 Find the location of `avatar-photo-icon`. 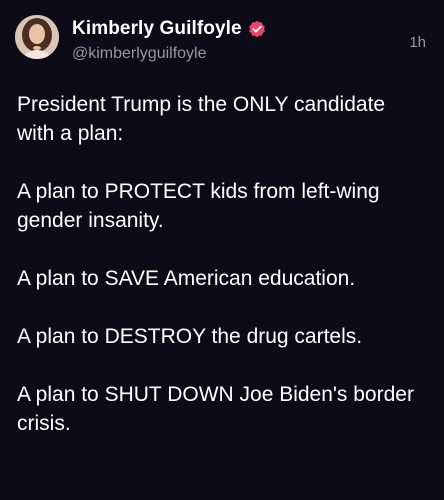

avatar-photo-icon is located at coordinates (37, 37).